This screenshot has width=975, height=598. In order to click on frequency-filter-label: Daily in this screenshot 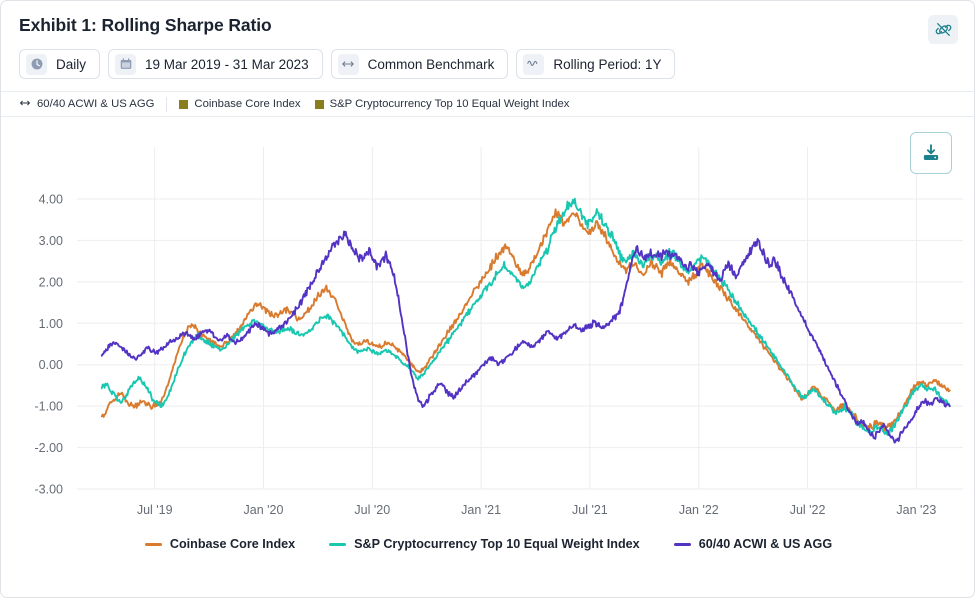, I will do `click(71, 64)`.